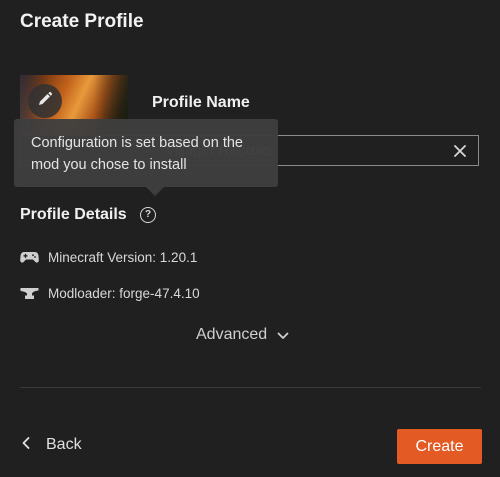  I want to click on help-circle-icon: ?, so click(148, 215).